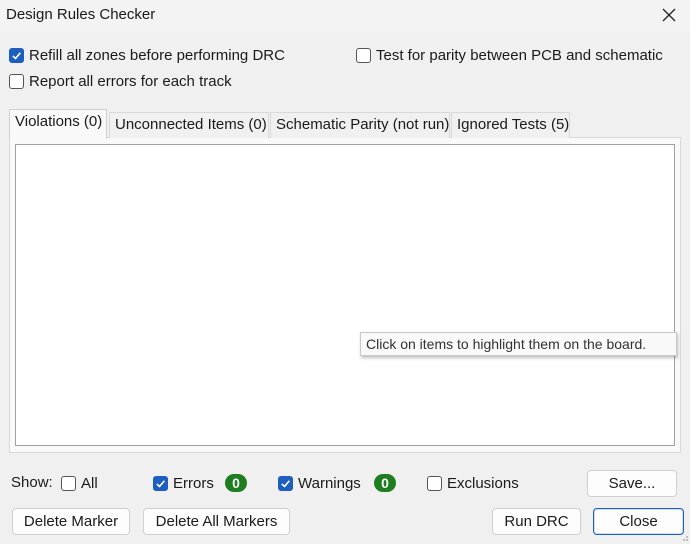  I want to click on resize-grip-icon, so click(684, 537).